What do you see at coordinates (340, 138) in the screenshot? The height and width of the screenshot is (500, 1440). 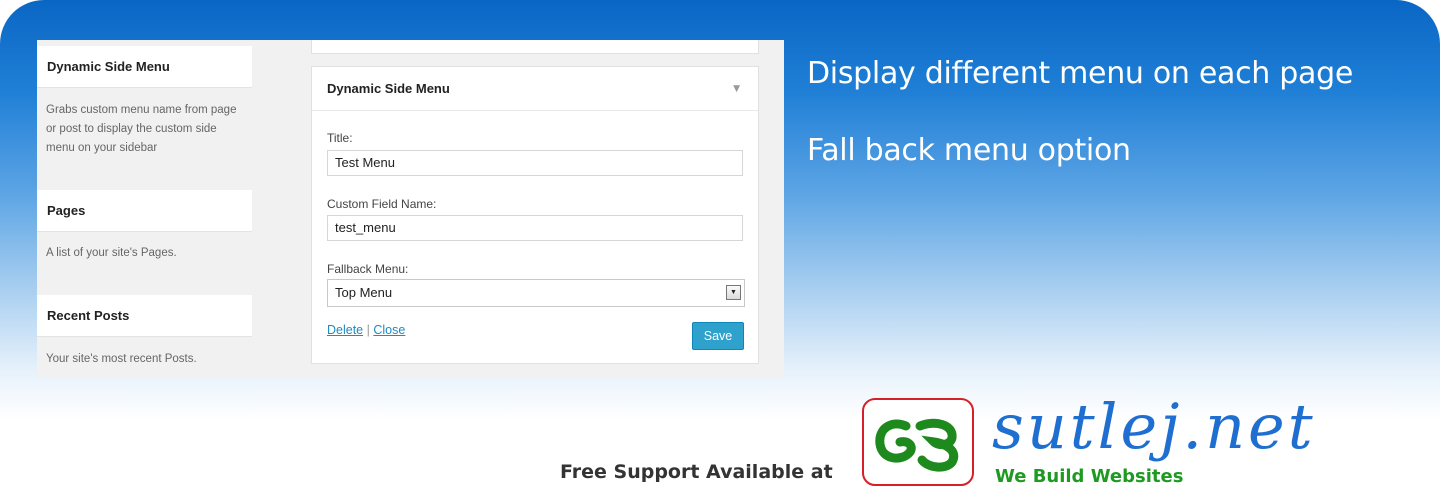 I see `title-field-label: Title:` at bounding box center [340, 138].